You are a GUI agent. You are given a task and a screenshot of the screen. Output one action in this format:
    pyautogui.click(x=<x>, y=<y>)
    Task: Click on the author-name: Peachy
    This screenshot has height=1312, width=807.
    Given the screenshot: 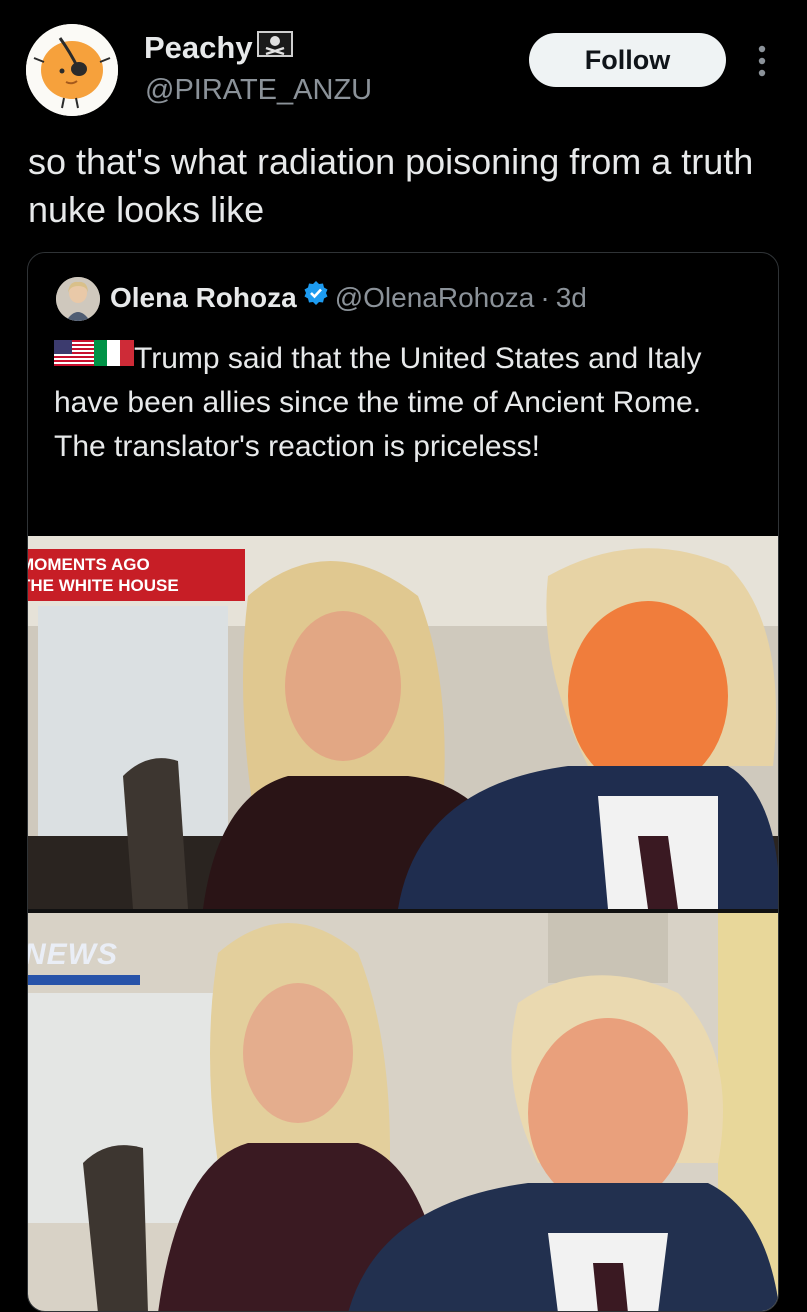 What is the action you would take?
    pyautogui.click(x=218, y=48)
    